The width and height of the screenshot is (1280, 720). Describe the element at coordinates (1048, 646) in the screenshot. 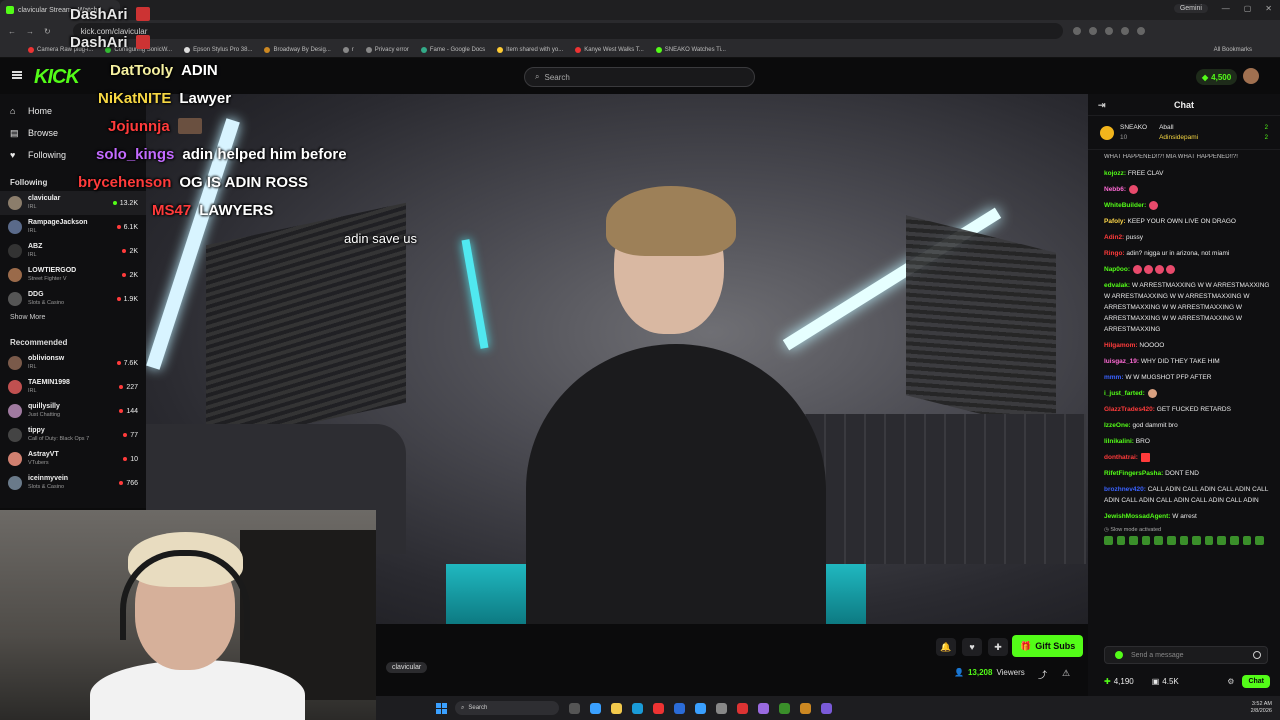

I see `gift-subs-button: 🎁 Gift Subs` at that location.